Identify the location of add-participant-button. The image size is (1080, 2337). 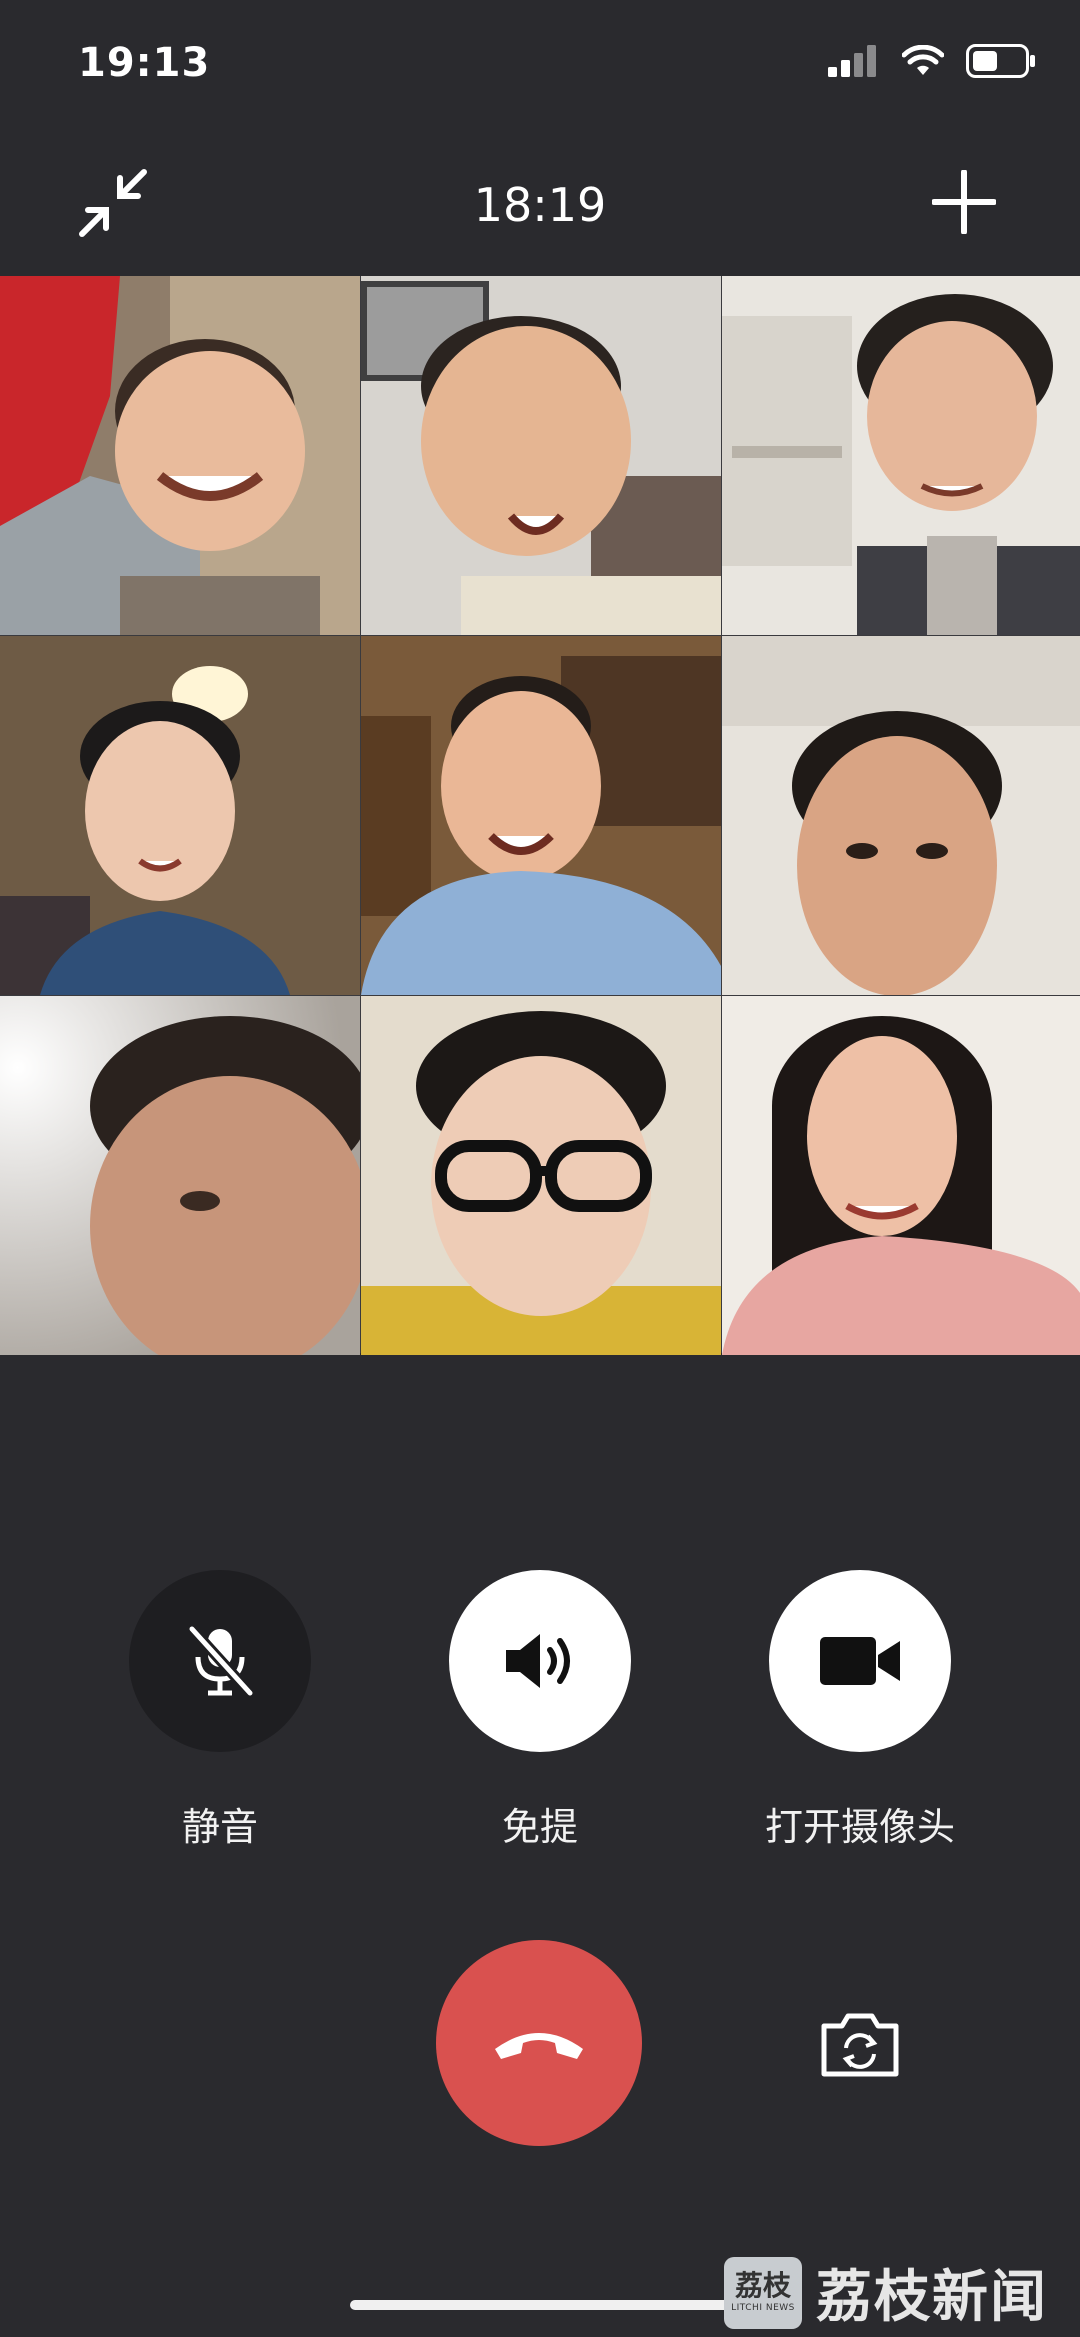
(964, 202).